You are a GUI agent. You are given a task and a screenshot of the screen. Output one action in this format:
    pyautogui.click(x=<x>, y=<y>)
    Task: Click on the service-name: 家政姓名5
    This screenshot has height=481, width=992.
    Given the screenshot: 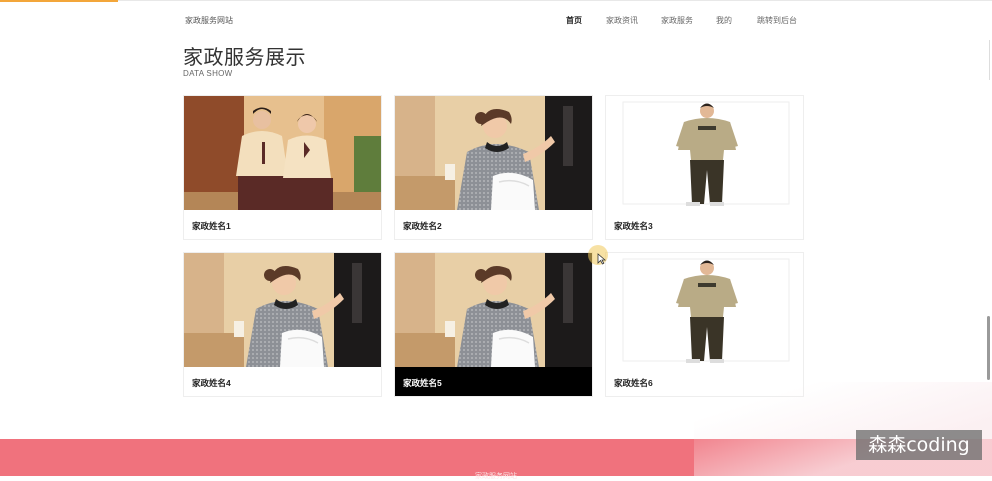 What is the action you would take?
    pyautogui.click(x=493, y=381)
    